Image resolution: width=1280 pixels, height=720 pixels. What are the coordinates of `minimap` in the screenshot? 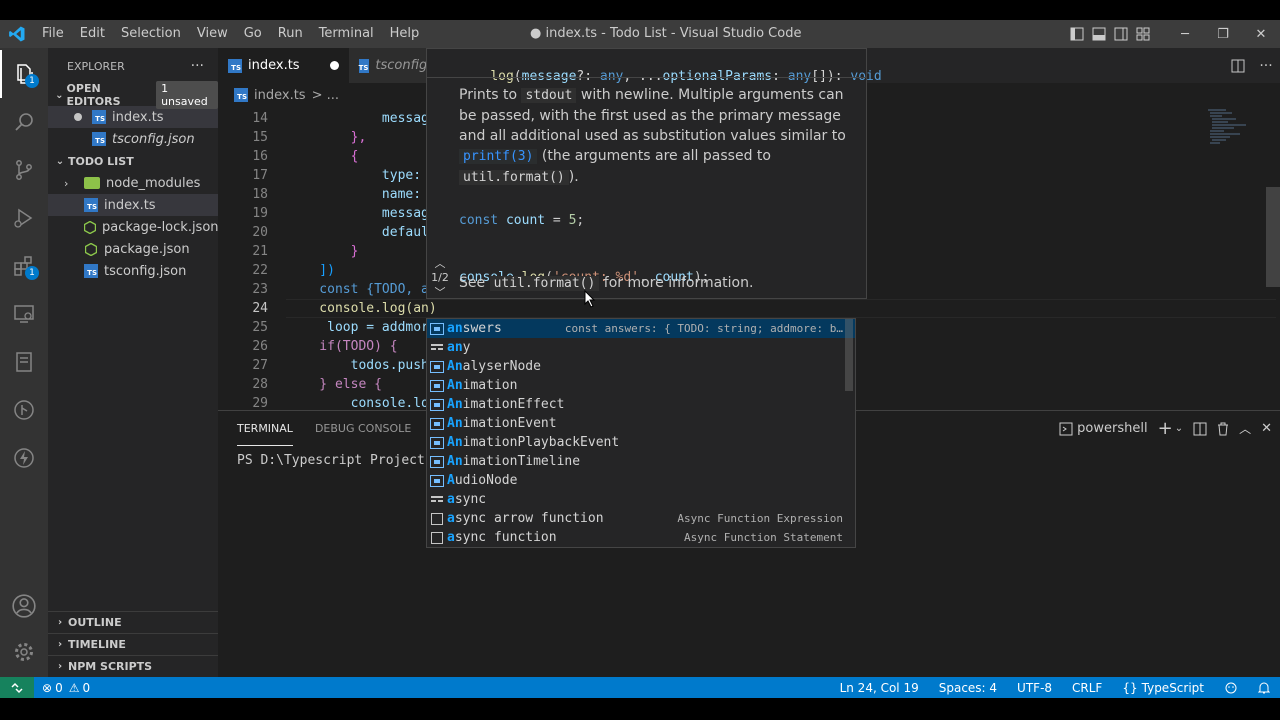 It's located at (1236, 137).